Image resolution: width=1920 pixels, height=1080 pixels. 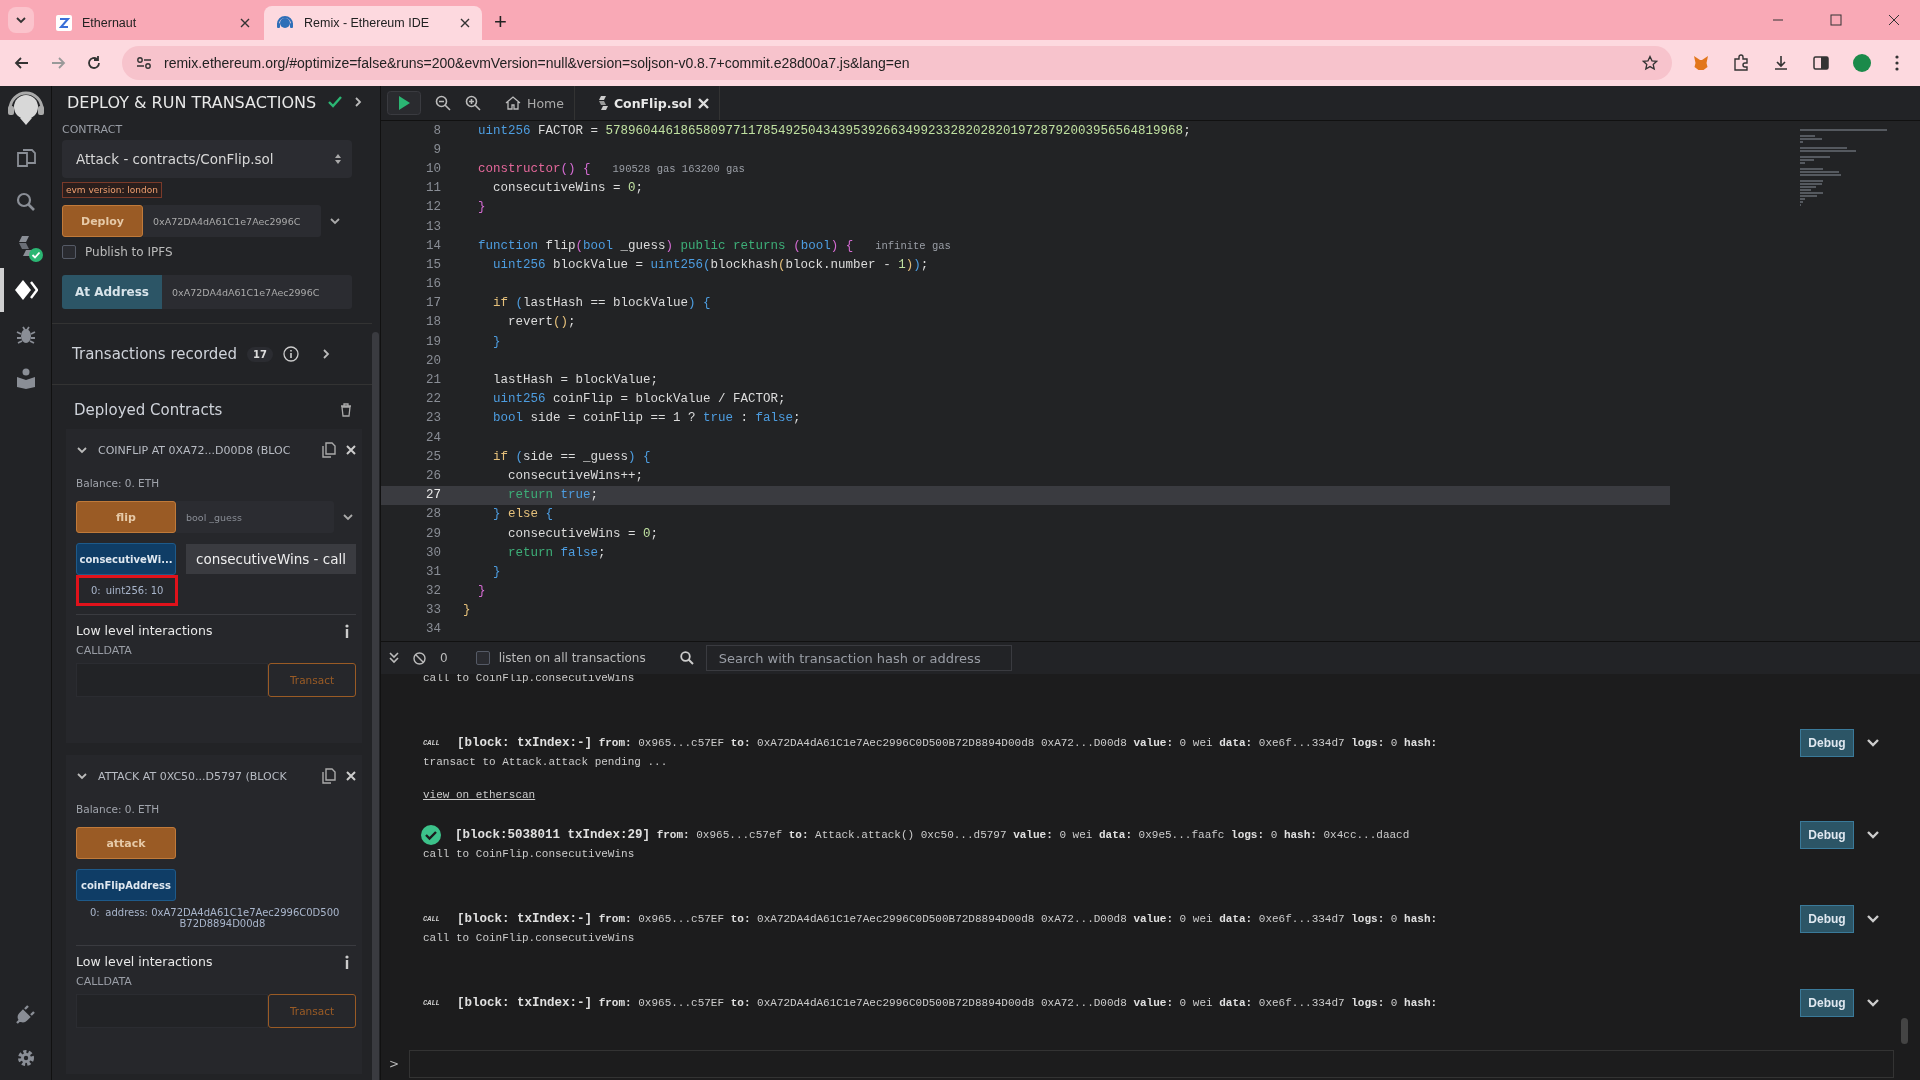 What do you see at coordinates (335, 102) in the screenshot?
I see `check-icon` at bounding box center [335, 102].